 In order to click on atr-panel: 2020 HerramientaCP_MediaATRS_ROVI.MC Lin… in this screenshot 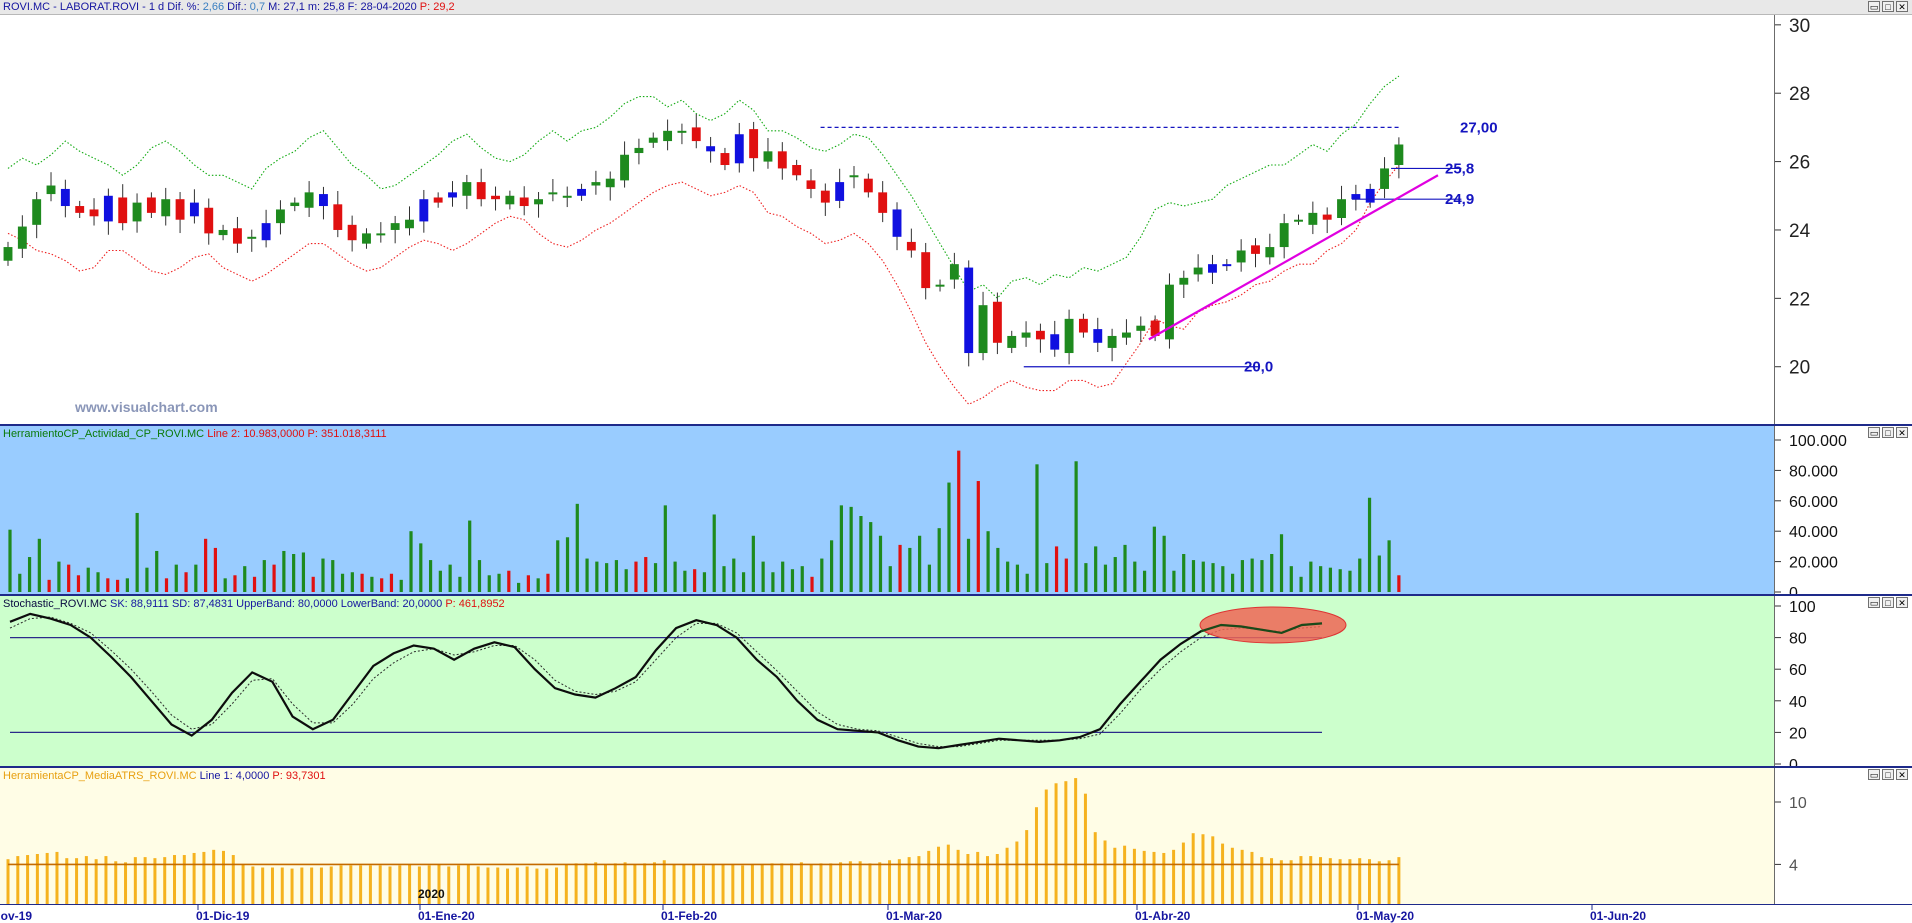, I will do `click(956, 835)`.